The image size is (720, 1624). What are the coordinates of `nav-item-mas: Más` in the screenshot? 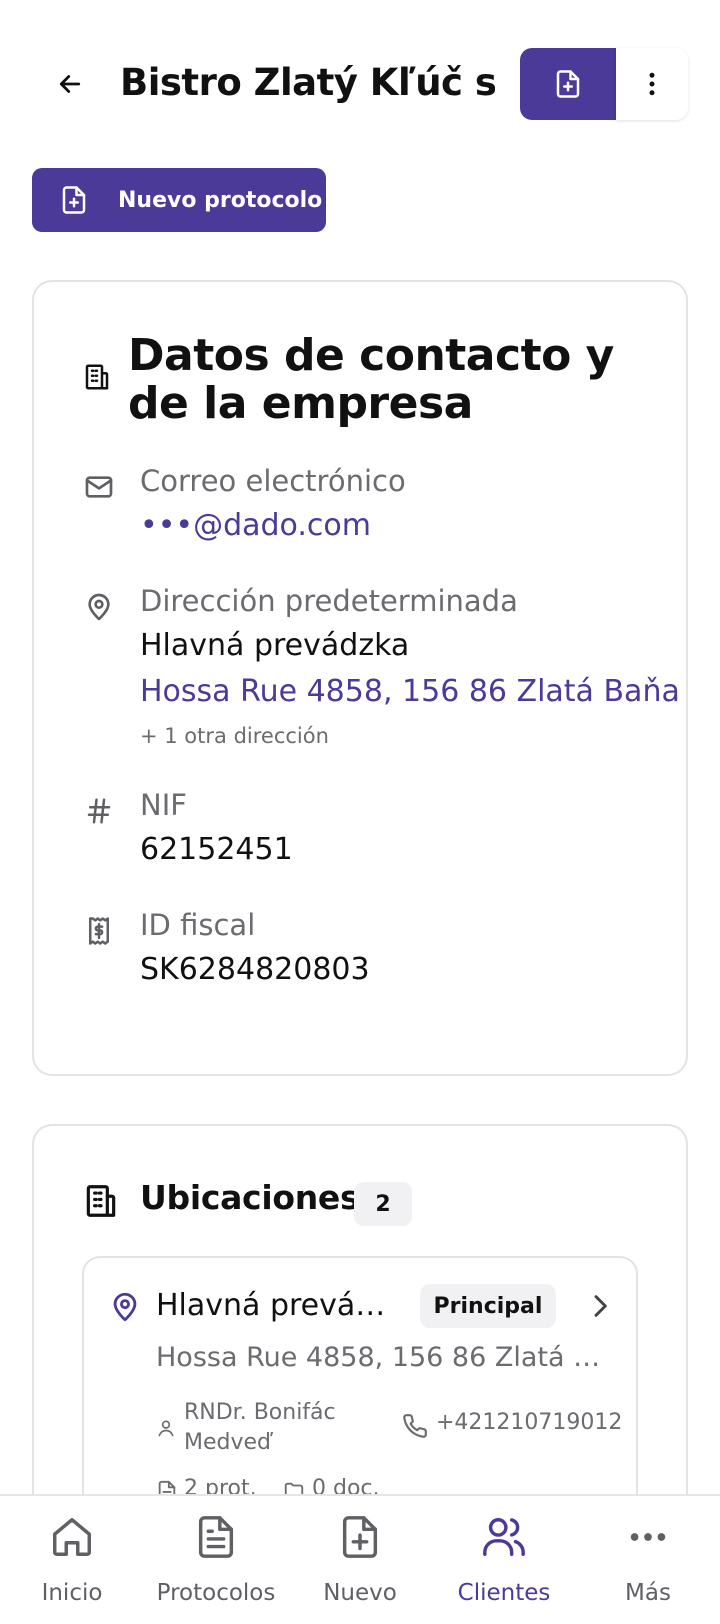 It's located at (648, 1560).